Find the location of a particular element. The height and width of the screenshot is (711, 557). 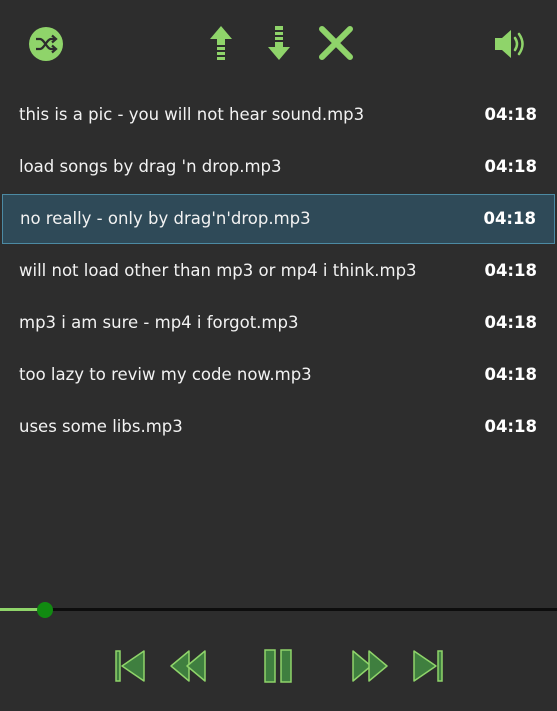

volume-button is located at coordinates (511, 44).